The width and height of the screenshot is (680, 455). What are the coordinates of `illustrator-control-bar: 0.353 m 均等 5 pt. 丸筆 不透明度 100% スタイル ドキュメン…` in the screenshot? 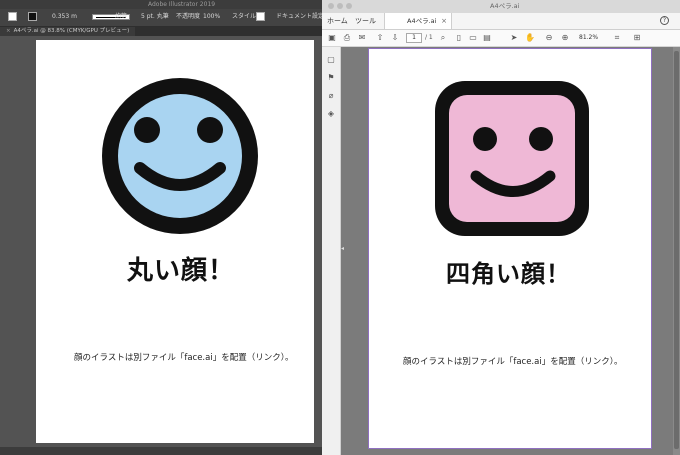 It's located at (161, 18).